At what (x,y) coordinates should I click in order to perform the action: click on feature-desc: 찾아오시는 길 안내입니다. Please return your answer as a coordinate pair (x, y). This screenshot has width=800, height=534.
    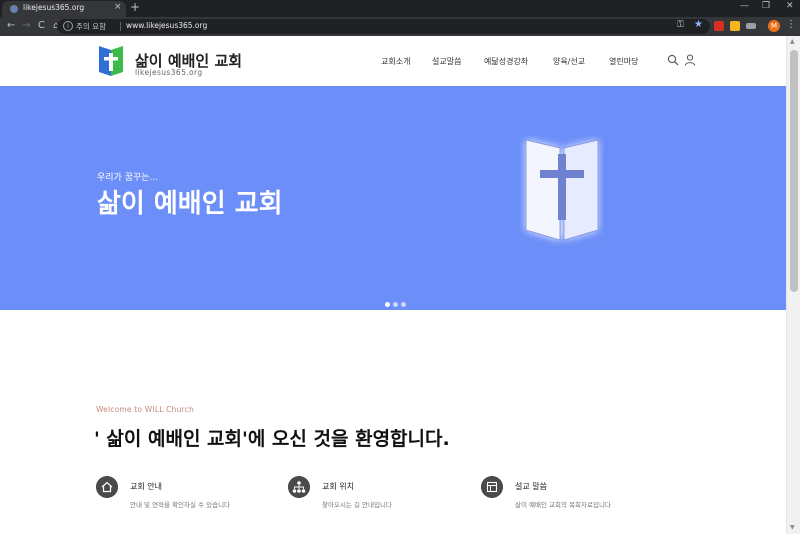
    Looking at the image, I should click on (357, 505).